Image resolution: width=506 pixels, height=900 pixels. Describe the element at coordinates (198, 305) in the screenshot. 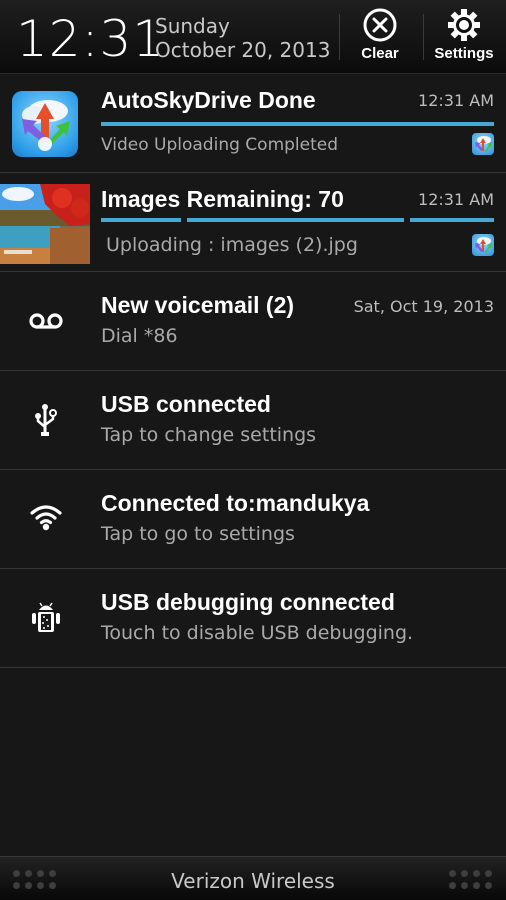

I see `notification-title: New voicemail (2)` at that location.